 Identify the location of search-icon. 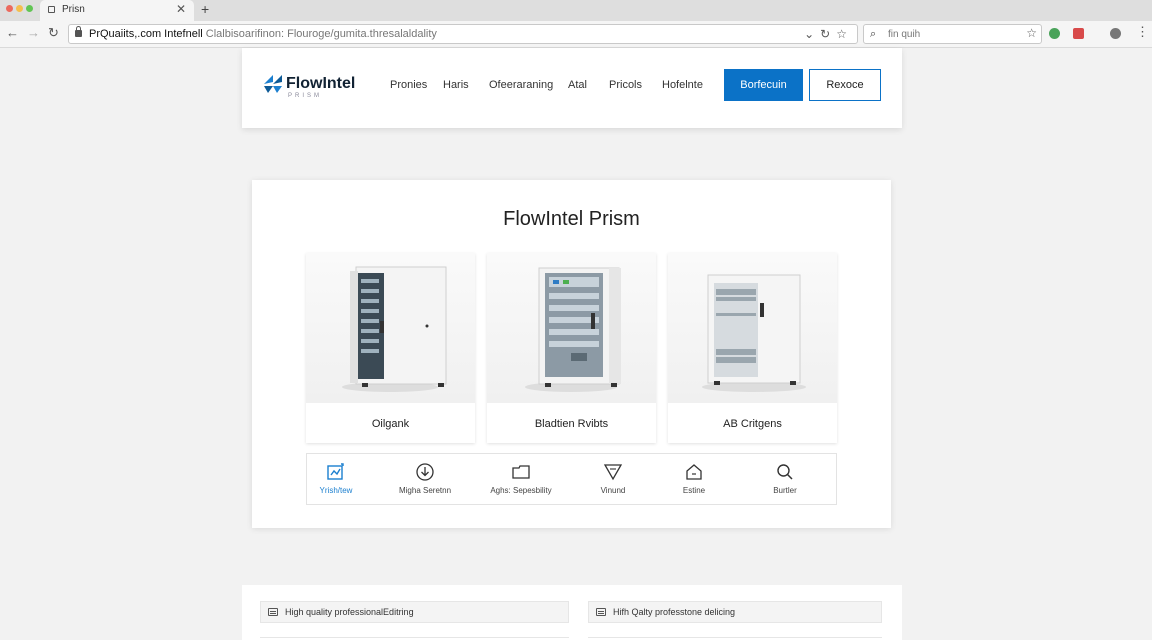
(785, 472).